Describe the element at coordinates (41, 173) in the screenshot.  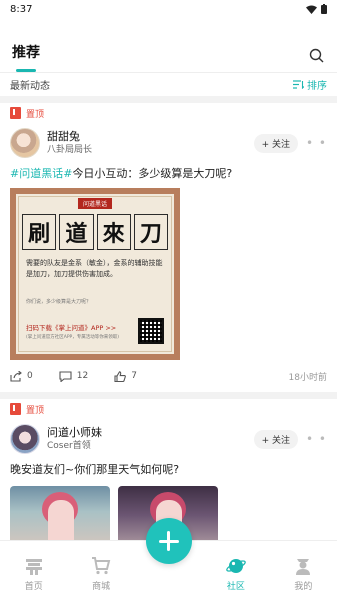
I see `hashtag: #问道黑话#` at that location.